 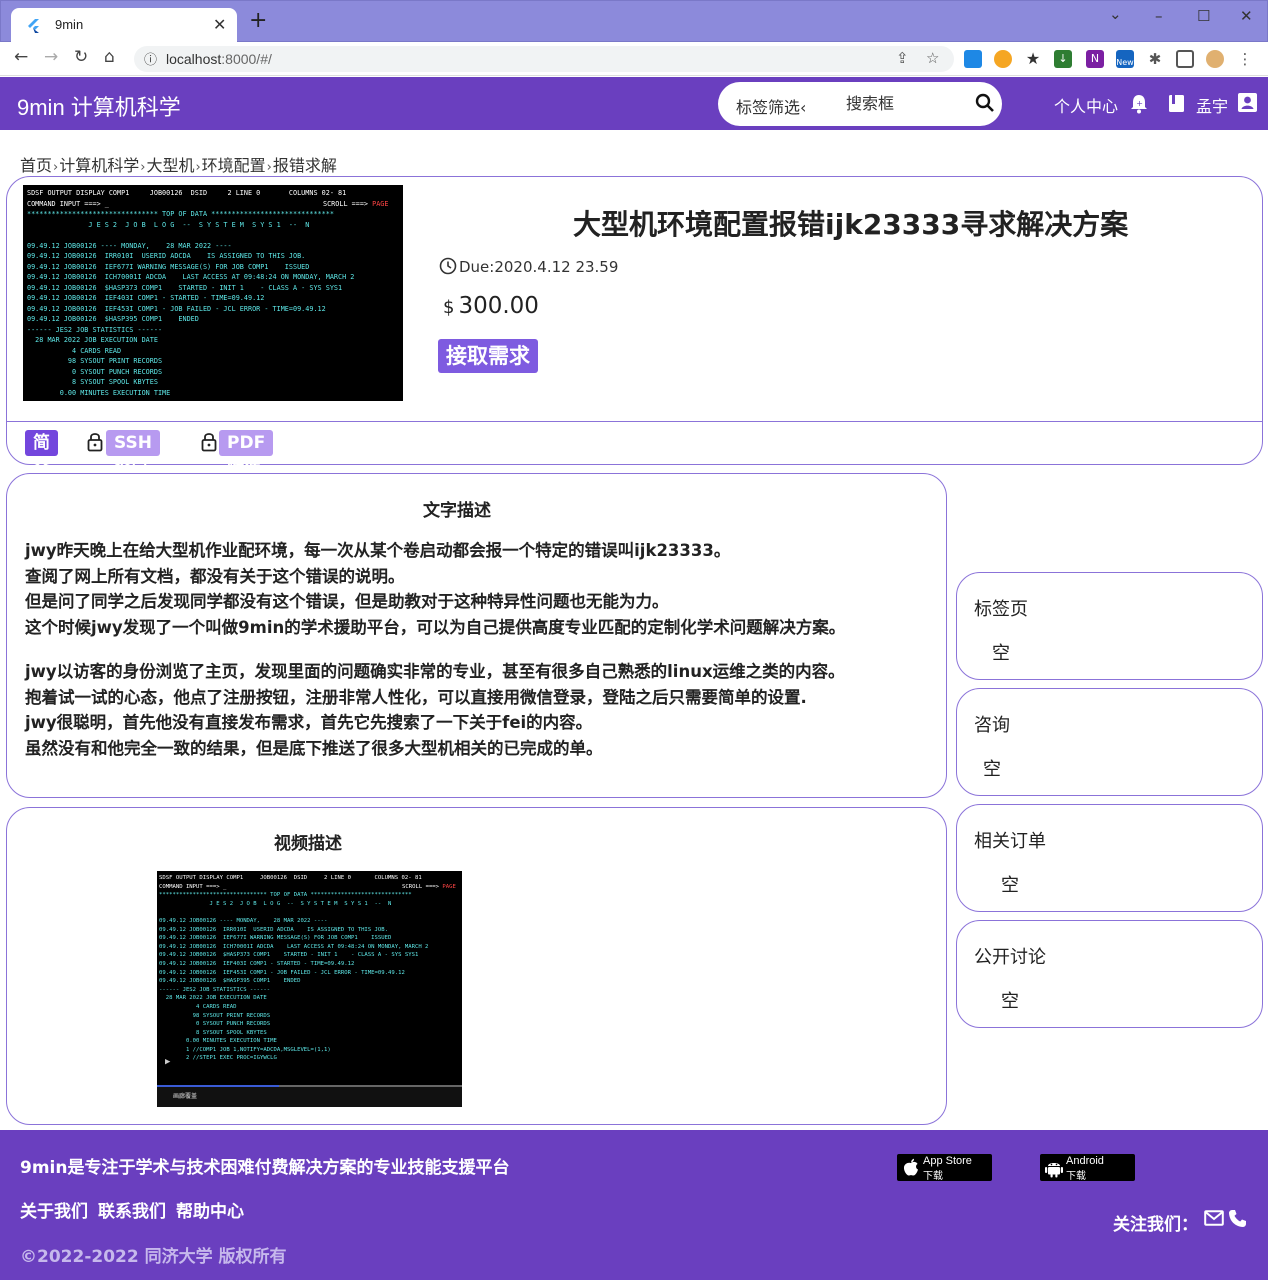 What do you see at coordinates (1245, 59) in the screenshot?
I see `browser-menu-icon: ⋮` at bounding box center [1245, 59].